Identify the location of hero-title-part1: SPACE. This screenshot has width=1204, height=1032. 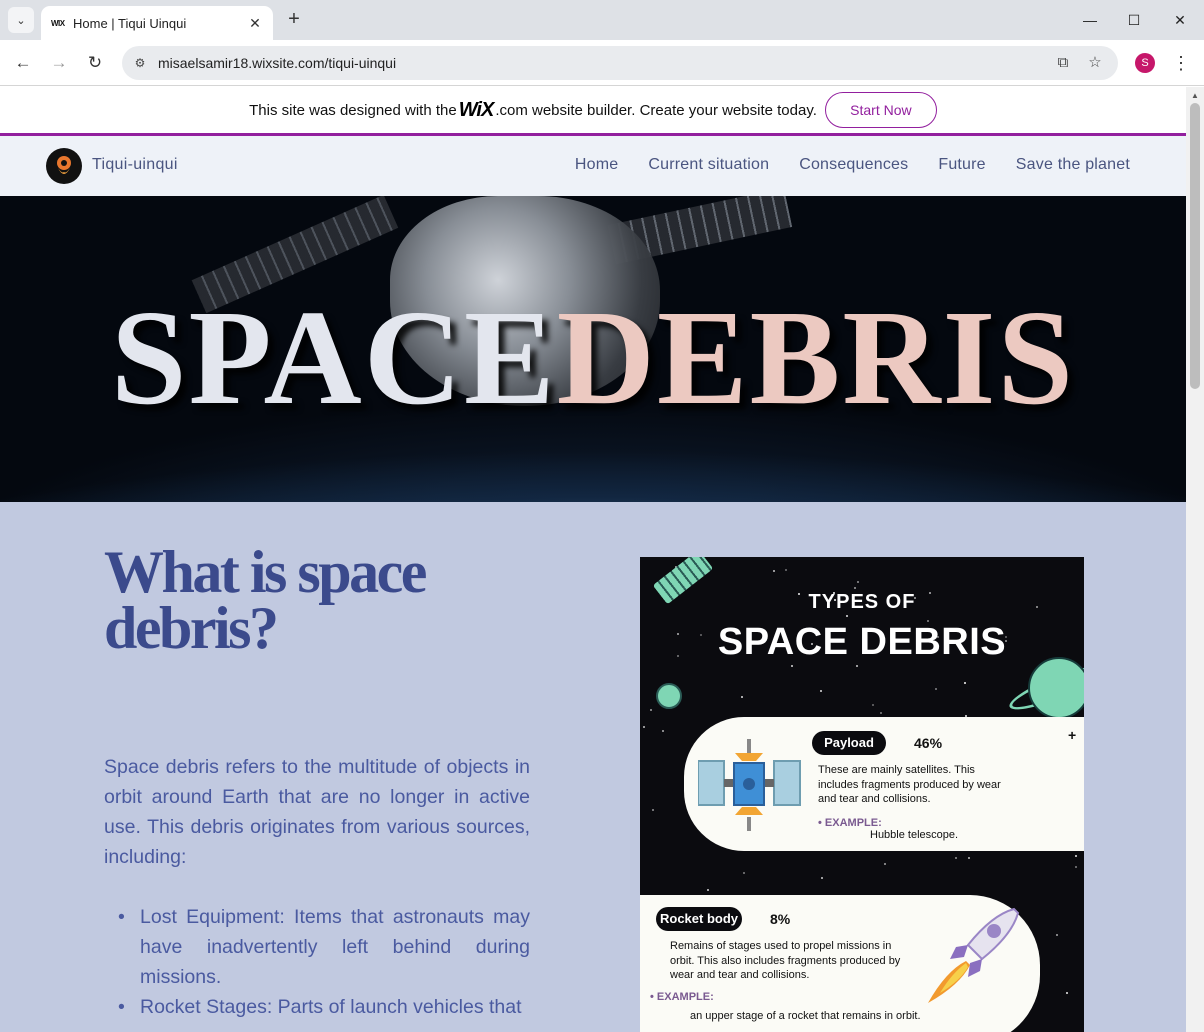
(333, 358).